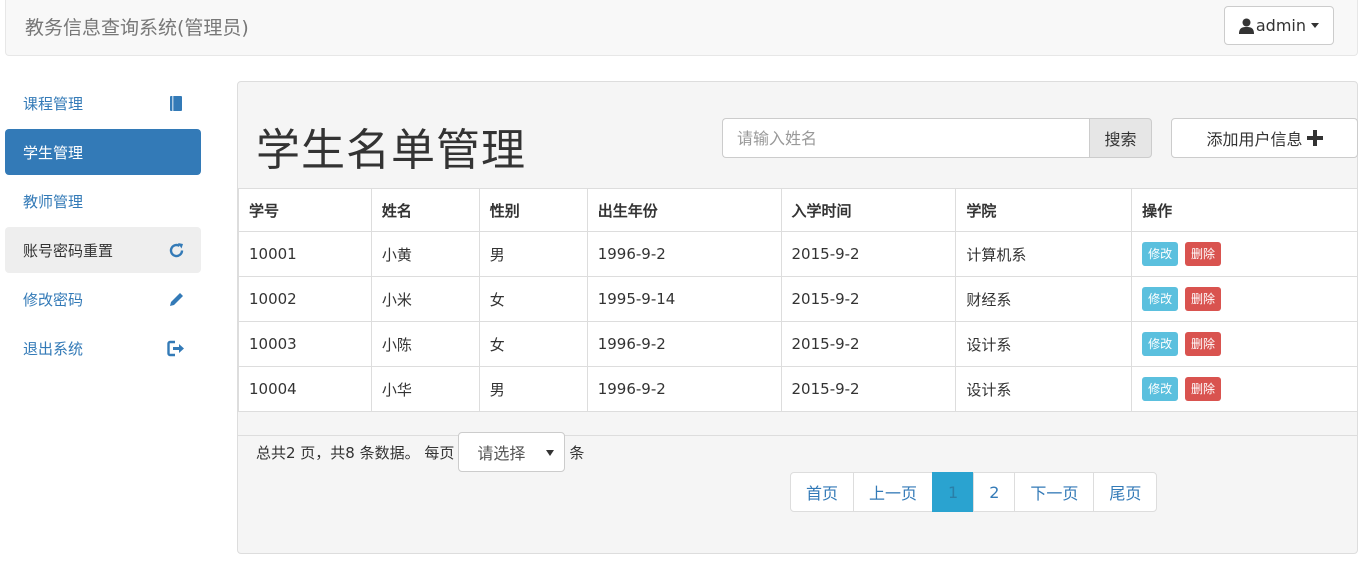  Describe the element at coordinates (137, 26) in the screenshot. I see `brand-title: 教务信息查询系统(管理员)` at that location.